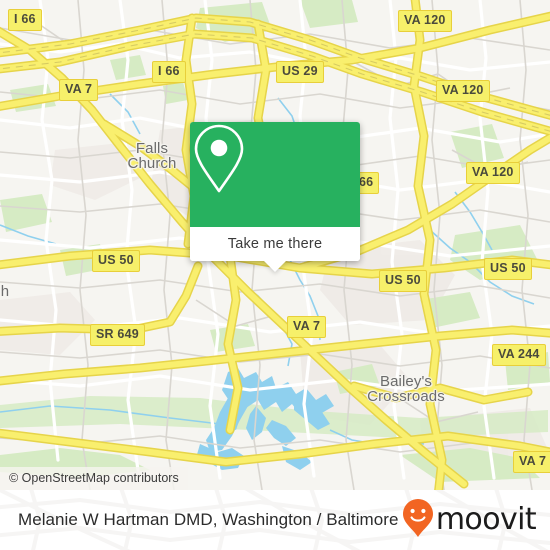 The height and width of the screenshot is (550, 550). Describe the element at coordinates (307, 327) in the screenshot. I see `shield-va-7-c: VA 7` at that location.